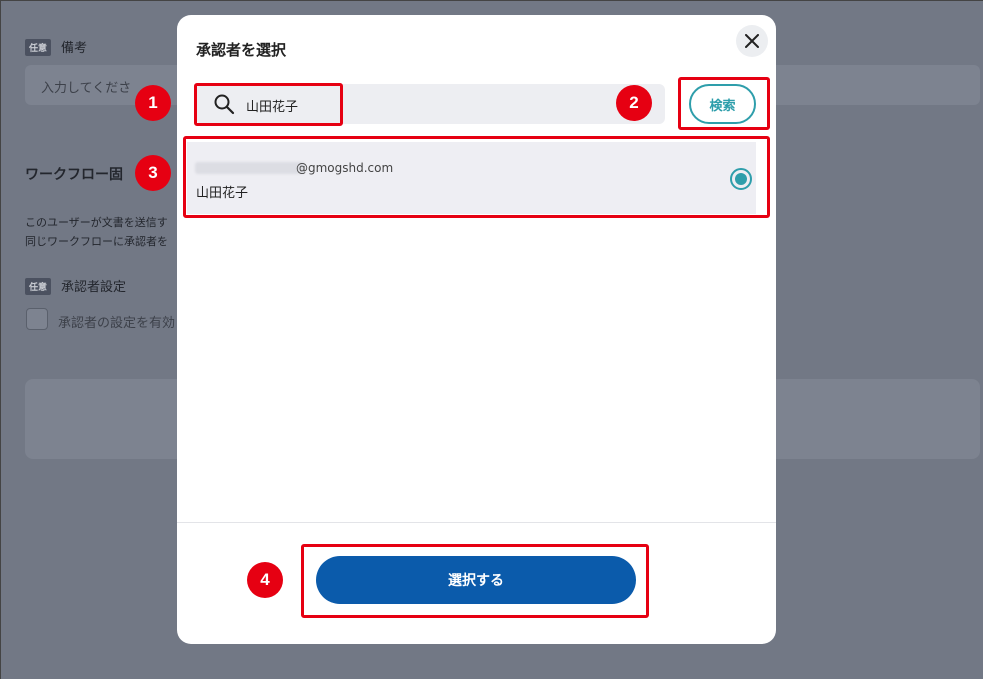  What do you see at coordinates (476, 177) in the screenshot?
I see `highlight-result-row` at bounding box center [476, 177].